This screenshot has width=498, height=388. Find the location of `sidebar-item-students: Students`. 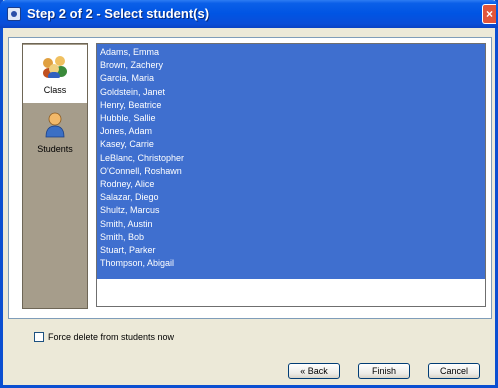

sidebar-item-students: Students is located at coordinates (55, 133).